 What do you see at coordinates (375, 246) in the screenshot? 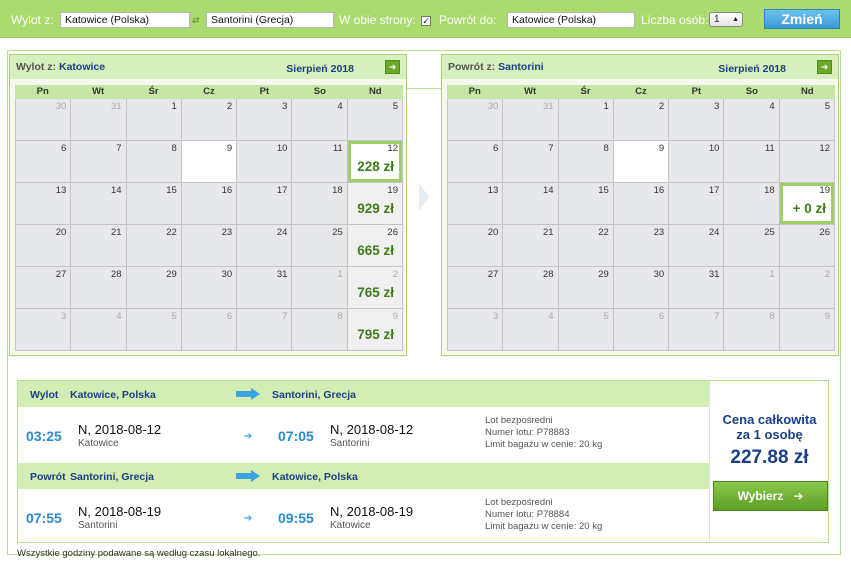
I see `day-cell-priced: 26 665 zł` at bounding box center [375, 246].